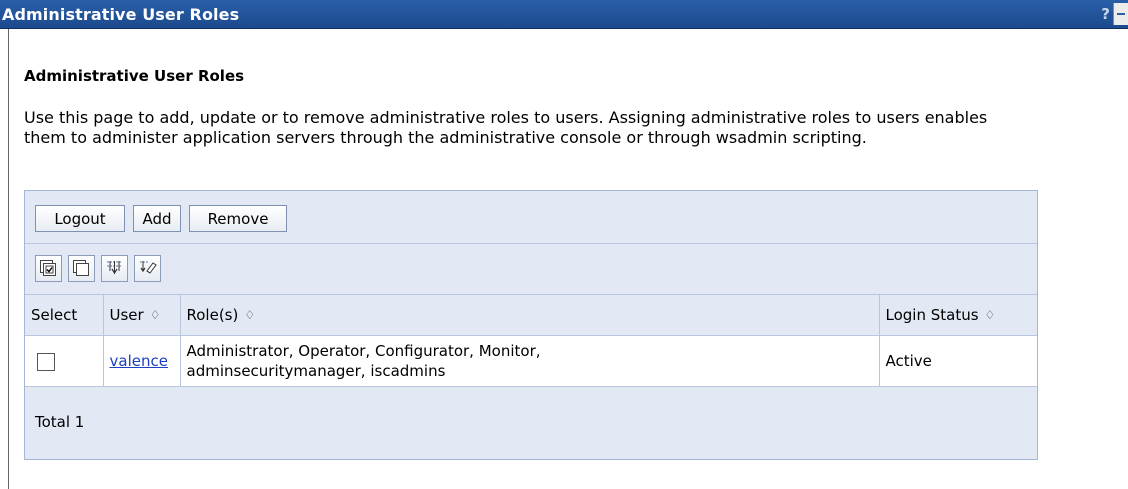 This screenshot has width=1128, height=489. I want to click on column-header-login-status: Login Status ♢, so click(958, 315).